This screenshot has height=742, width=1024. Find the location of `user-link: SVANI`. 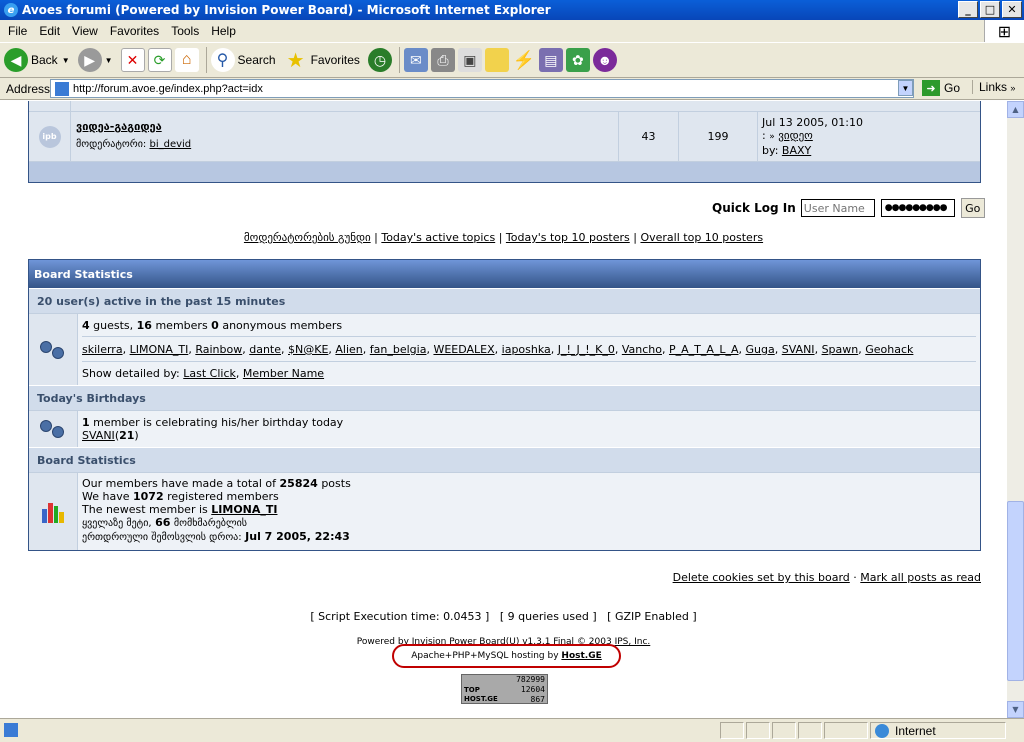

user-link: SVANI is located at coordinates (798, 349).